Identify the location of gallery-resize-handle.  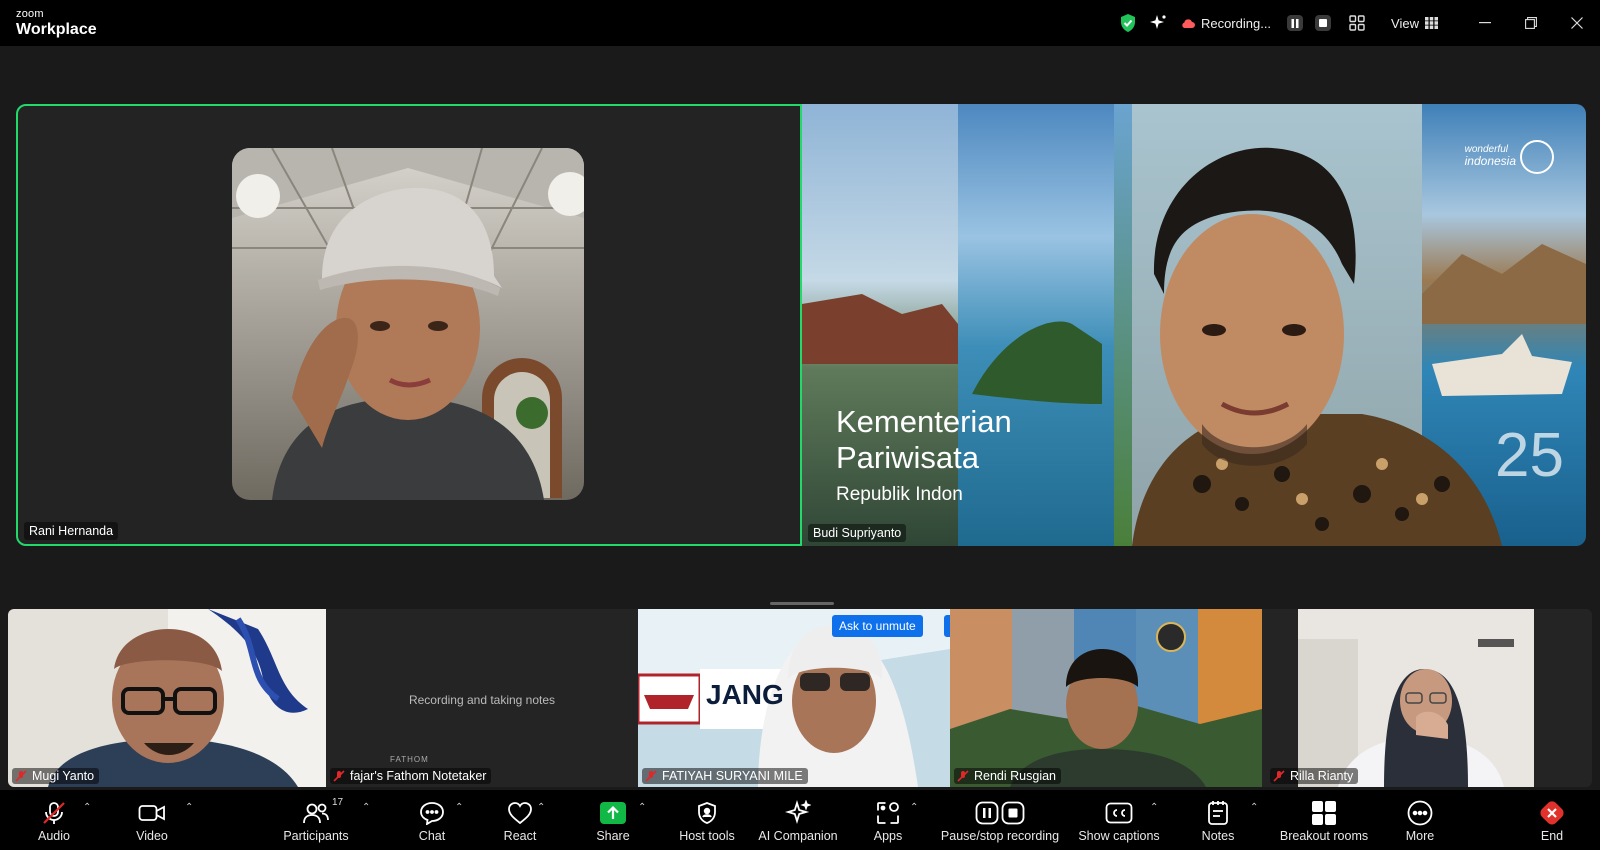
(802, 603).